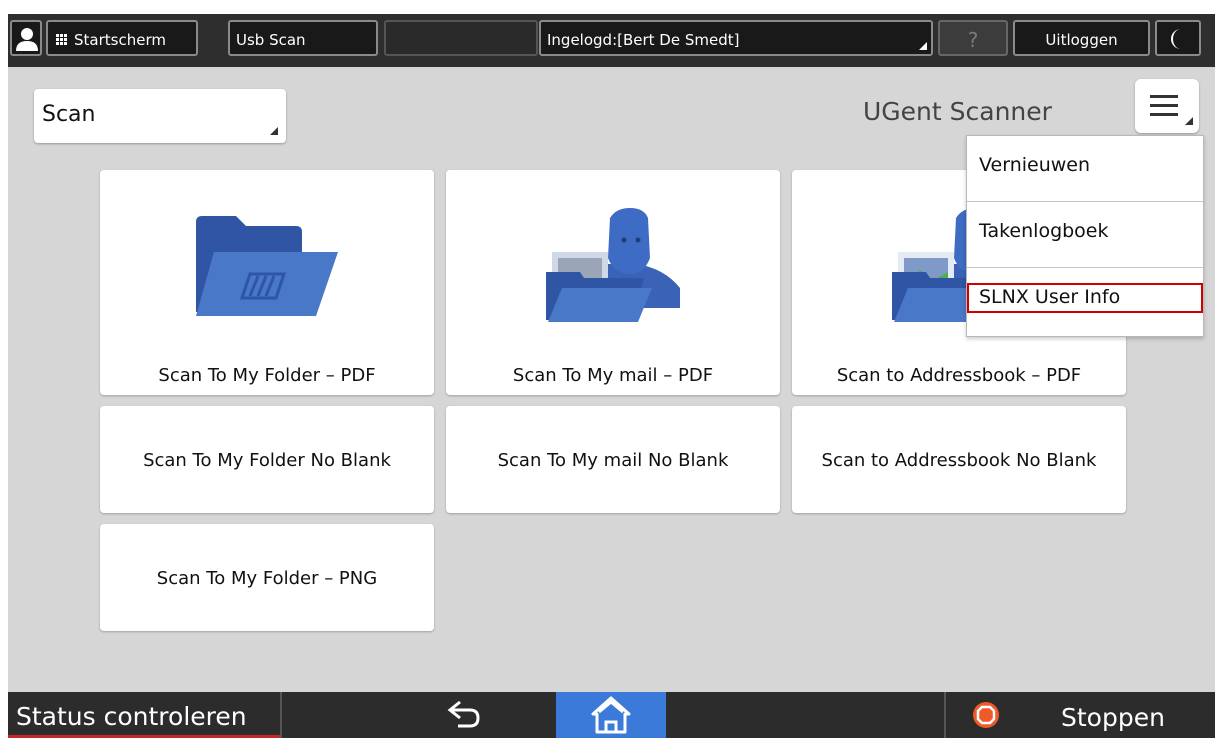 The width and height of the screenshot is (1215, 738). Describe the element at coordinates (613, 265) in the screenshot. I see `user-mail-icon` at that location.